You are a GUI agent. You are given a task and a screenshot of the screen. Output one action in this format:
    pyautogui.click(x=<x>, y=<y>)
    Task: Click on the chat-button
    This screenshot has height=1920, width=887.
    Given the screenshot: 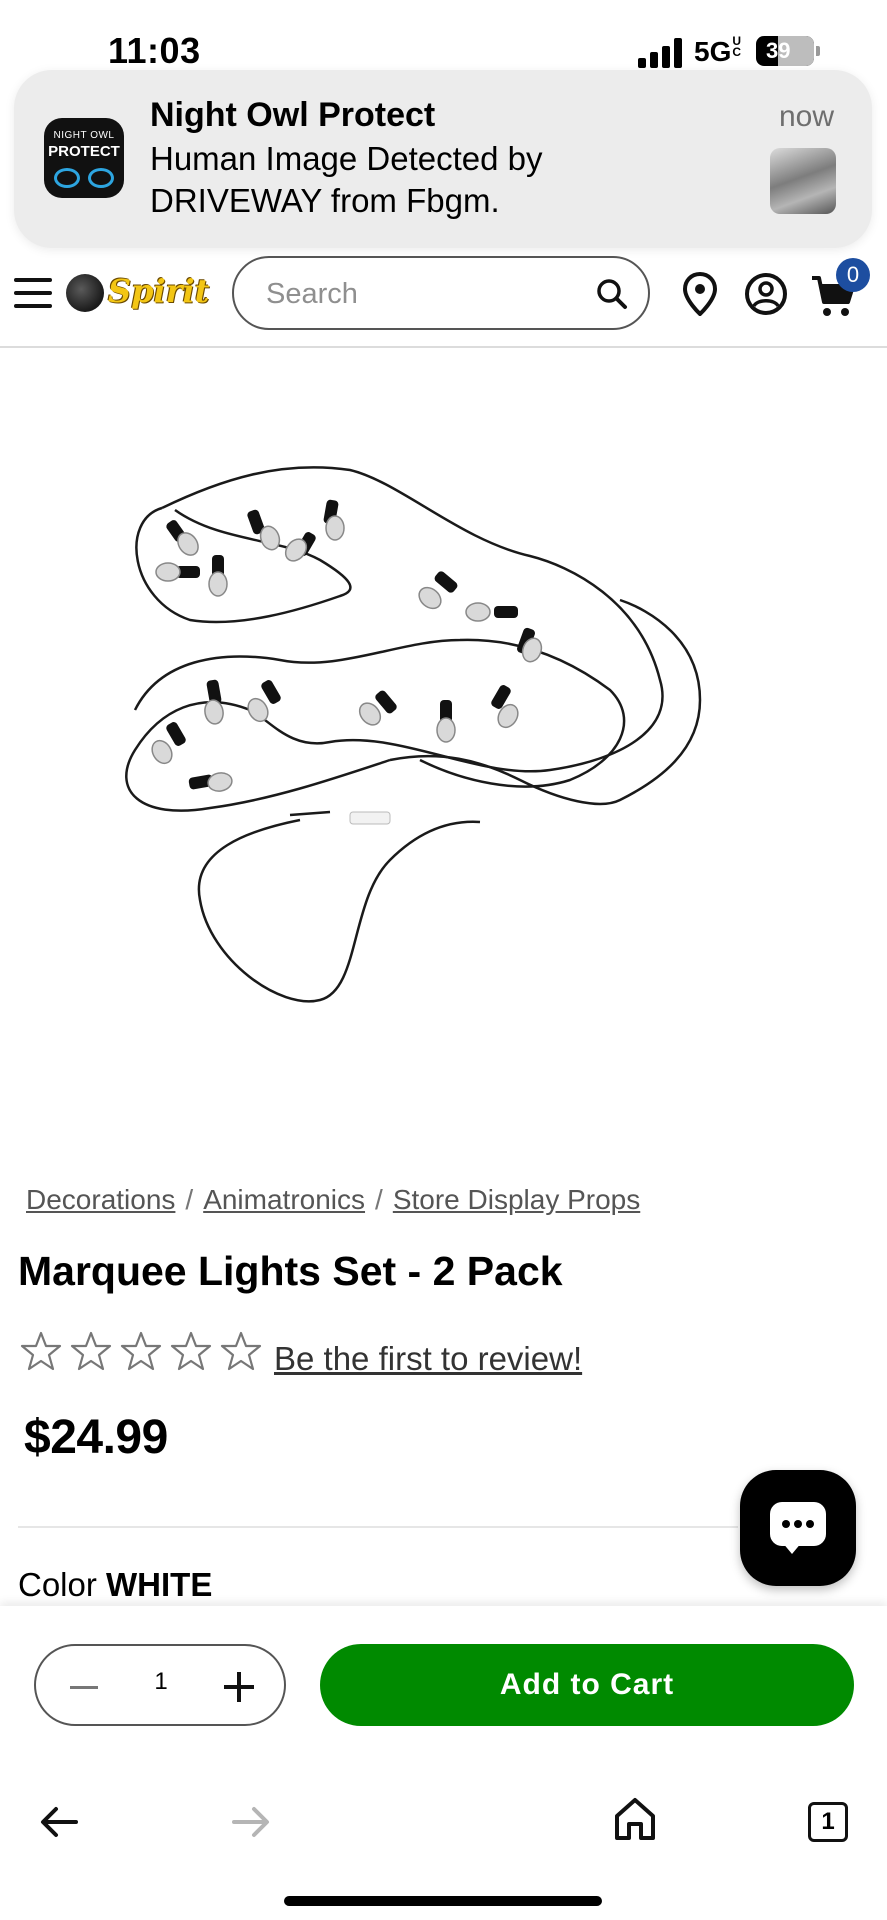 What is the action you would take?
    pyautogui.click(x=798, y=1528)
    